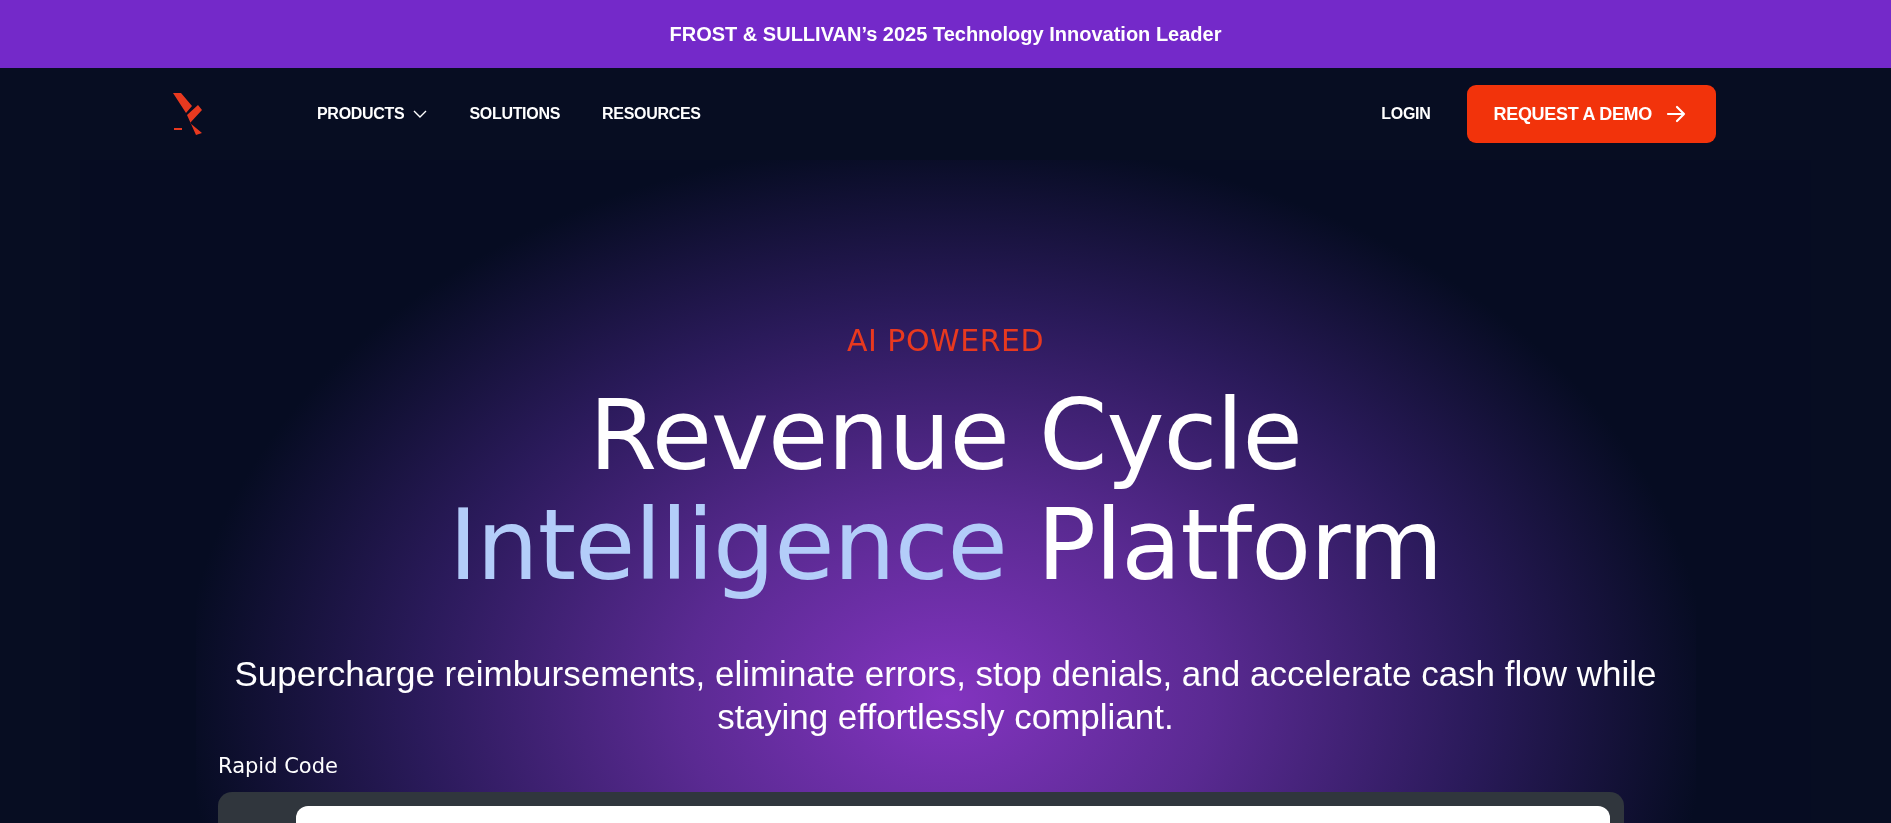 The image size is (1891, 823). What do you see at coordinates (1406, 114) in the screenshot?
I see `login-link: LOGIN` at bounding box center [1406, 114].